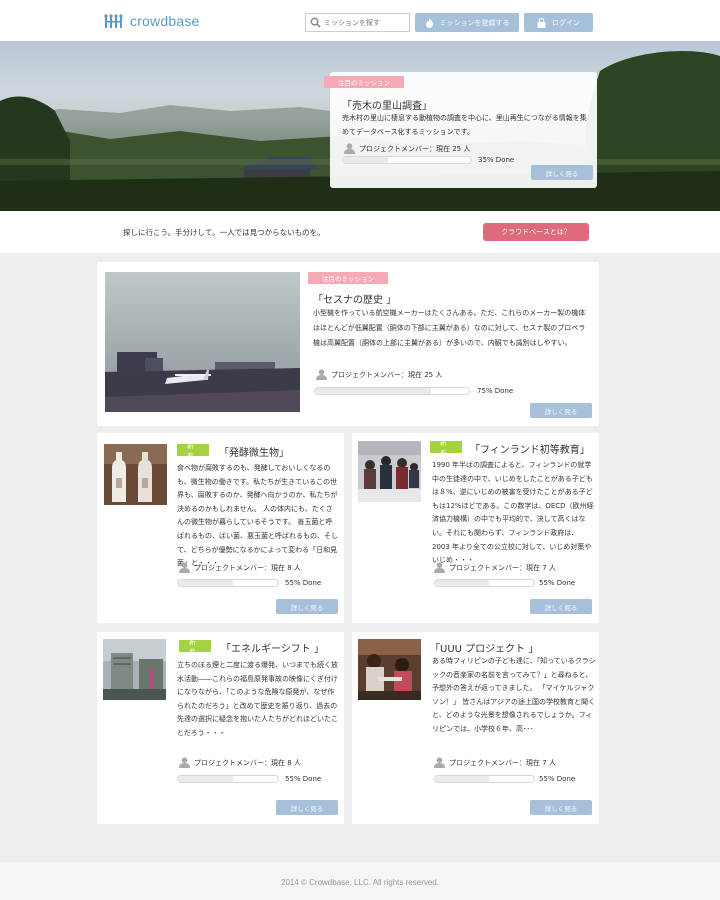 This screenshot has height=900, width=720. Describe the element at coordinates (484, 647) in the screenshot. I see `mission-title: 「UUU プロジェクト 」` at that location.